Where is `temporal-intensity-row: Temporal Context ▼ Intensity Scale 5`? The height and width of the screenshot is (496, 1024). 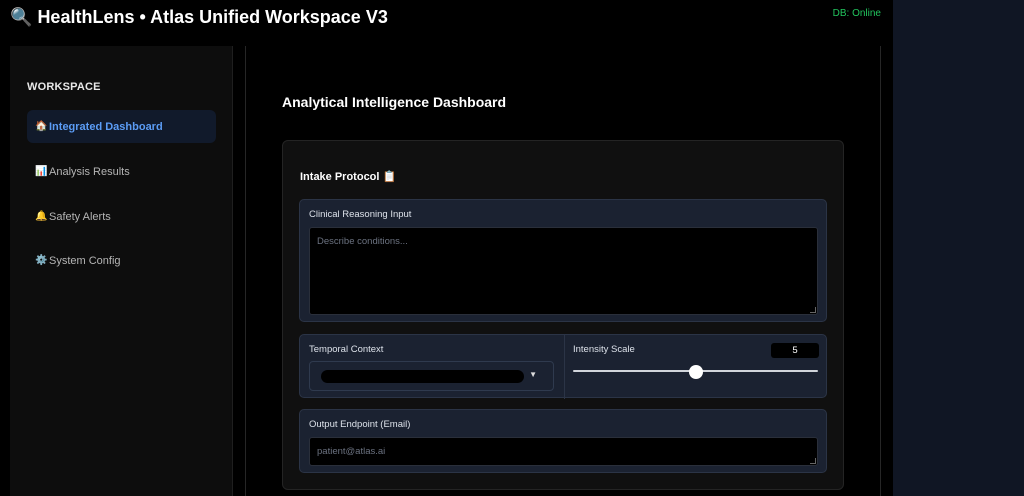 temporal-intensity-row: Temporal Context ▼ Intensity Scale 5 is located at coordinates (563, 366).